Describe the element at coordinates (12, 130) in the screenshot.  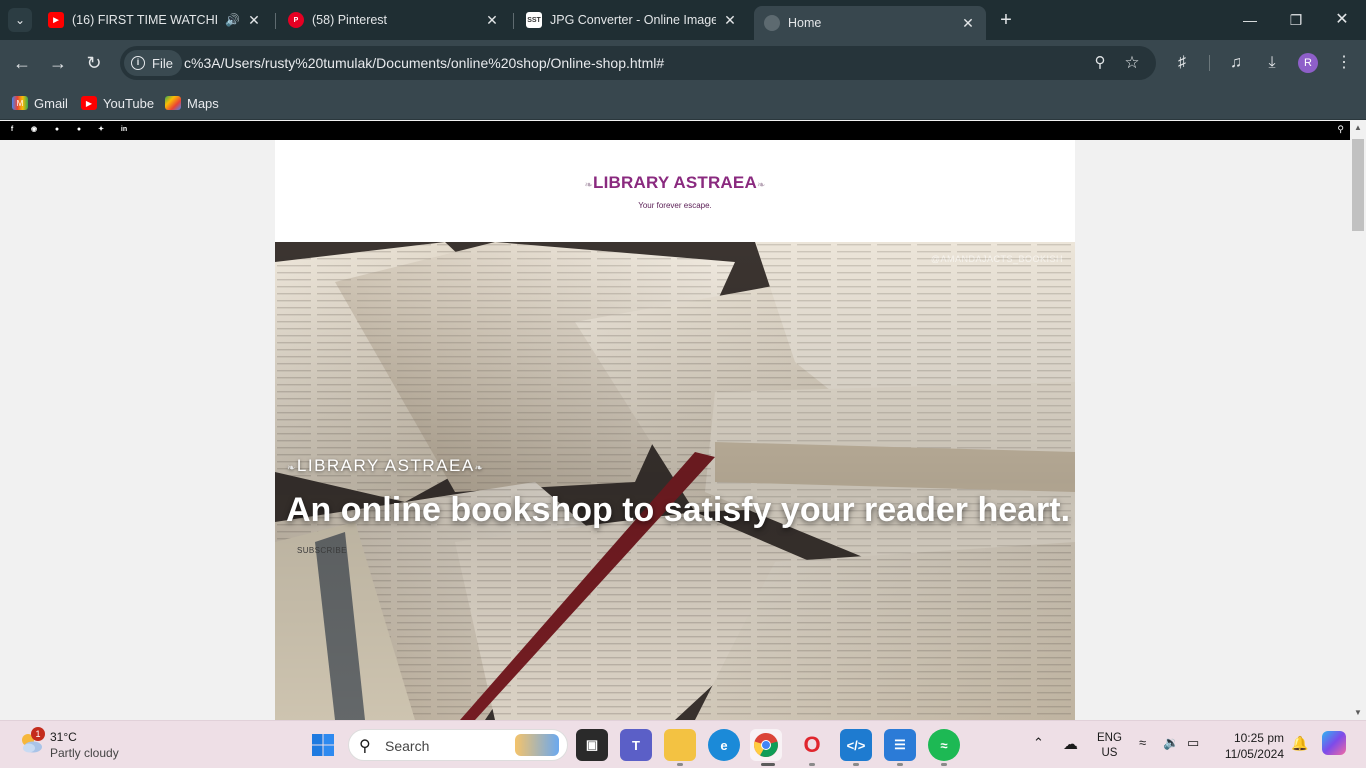
I see `facebook-icon: f` at that location.